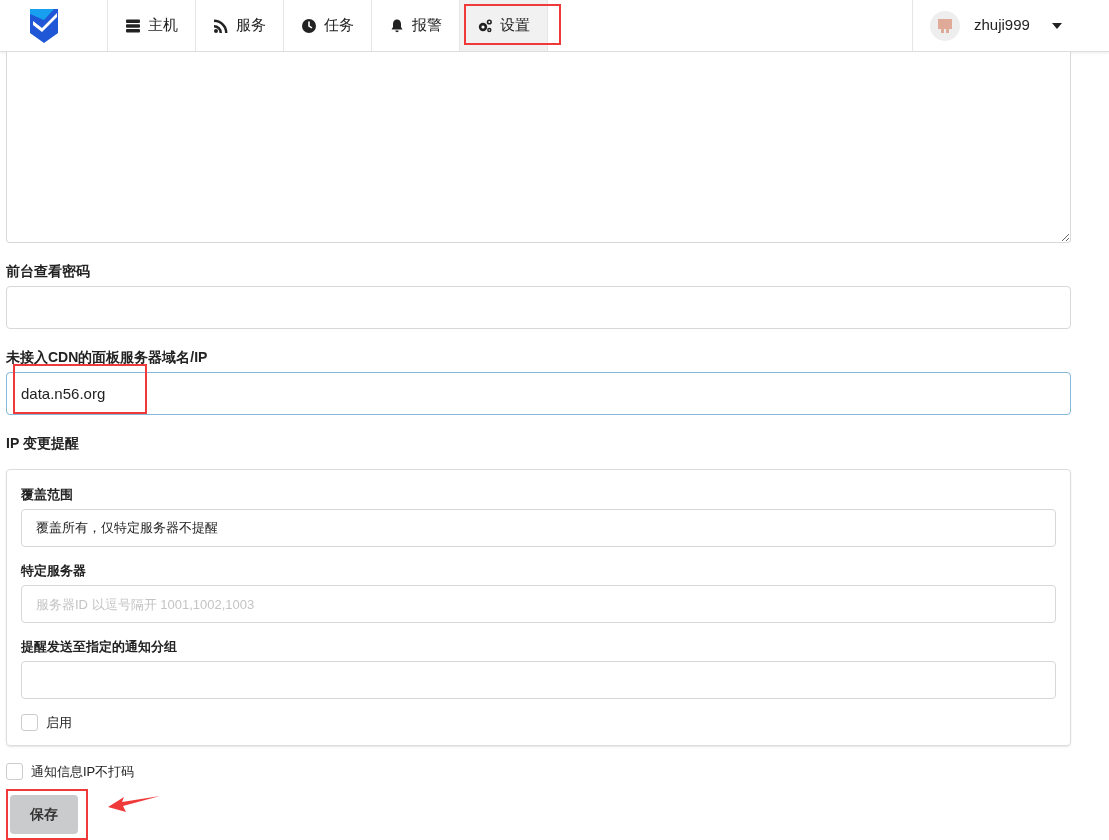 The height and width of the screenshot is (840, 1109). I want to click on field-label: 覆盖范围, so click(47, 495).